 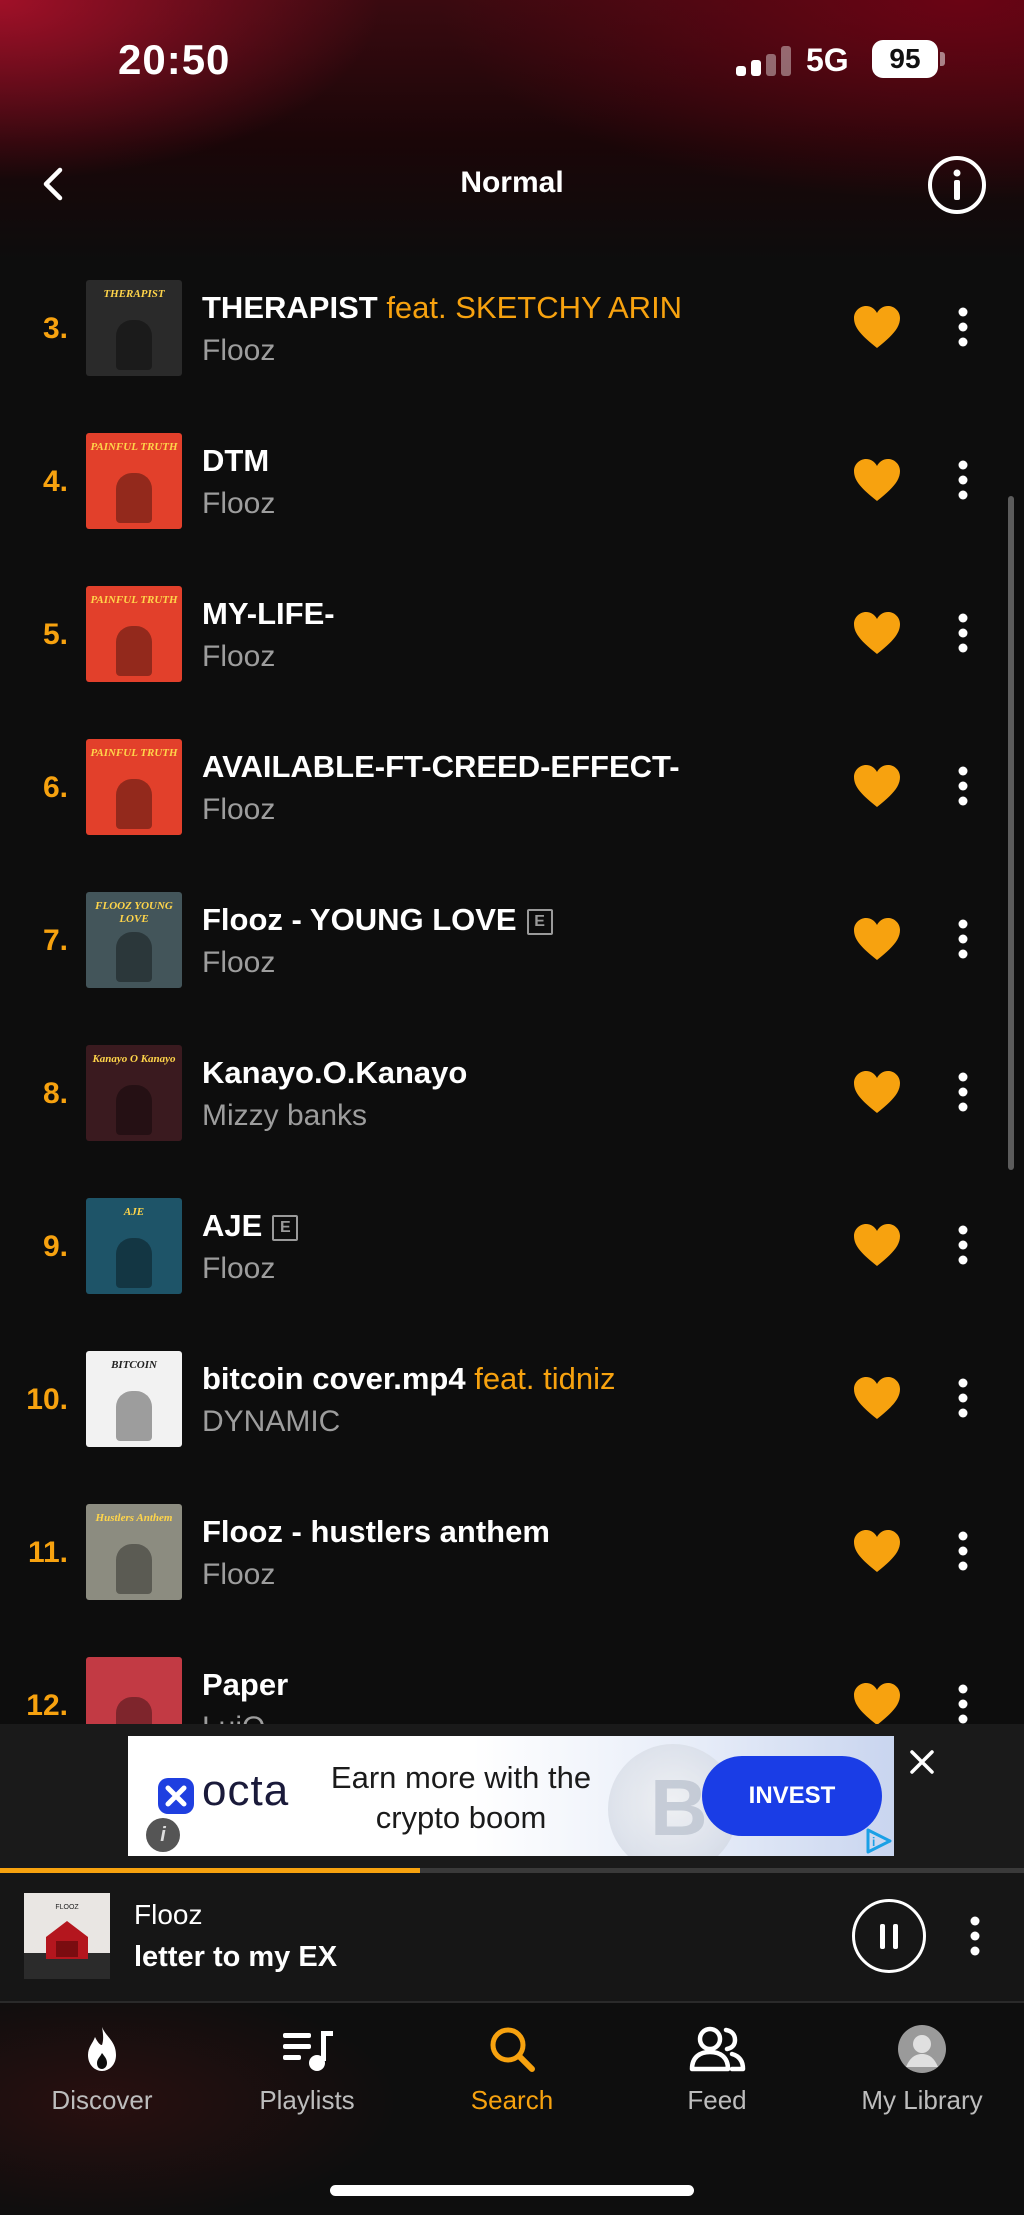 I want to click on track-title-line: Flooz - hustlers anthem, so click(x=376, y=1532).